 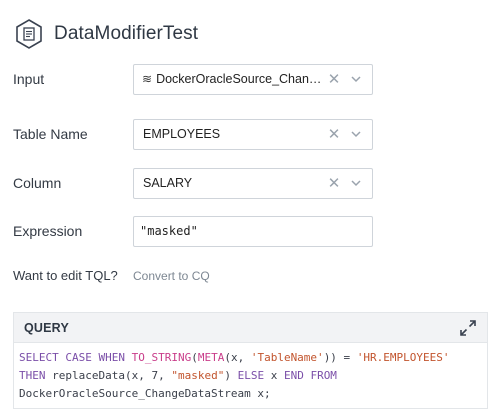 I want to click on page-title: DataModifierTest, so click(x=126, y=33).